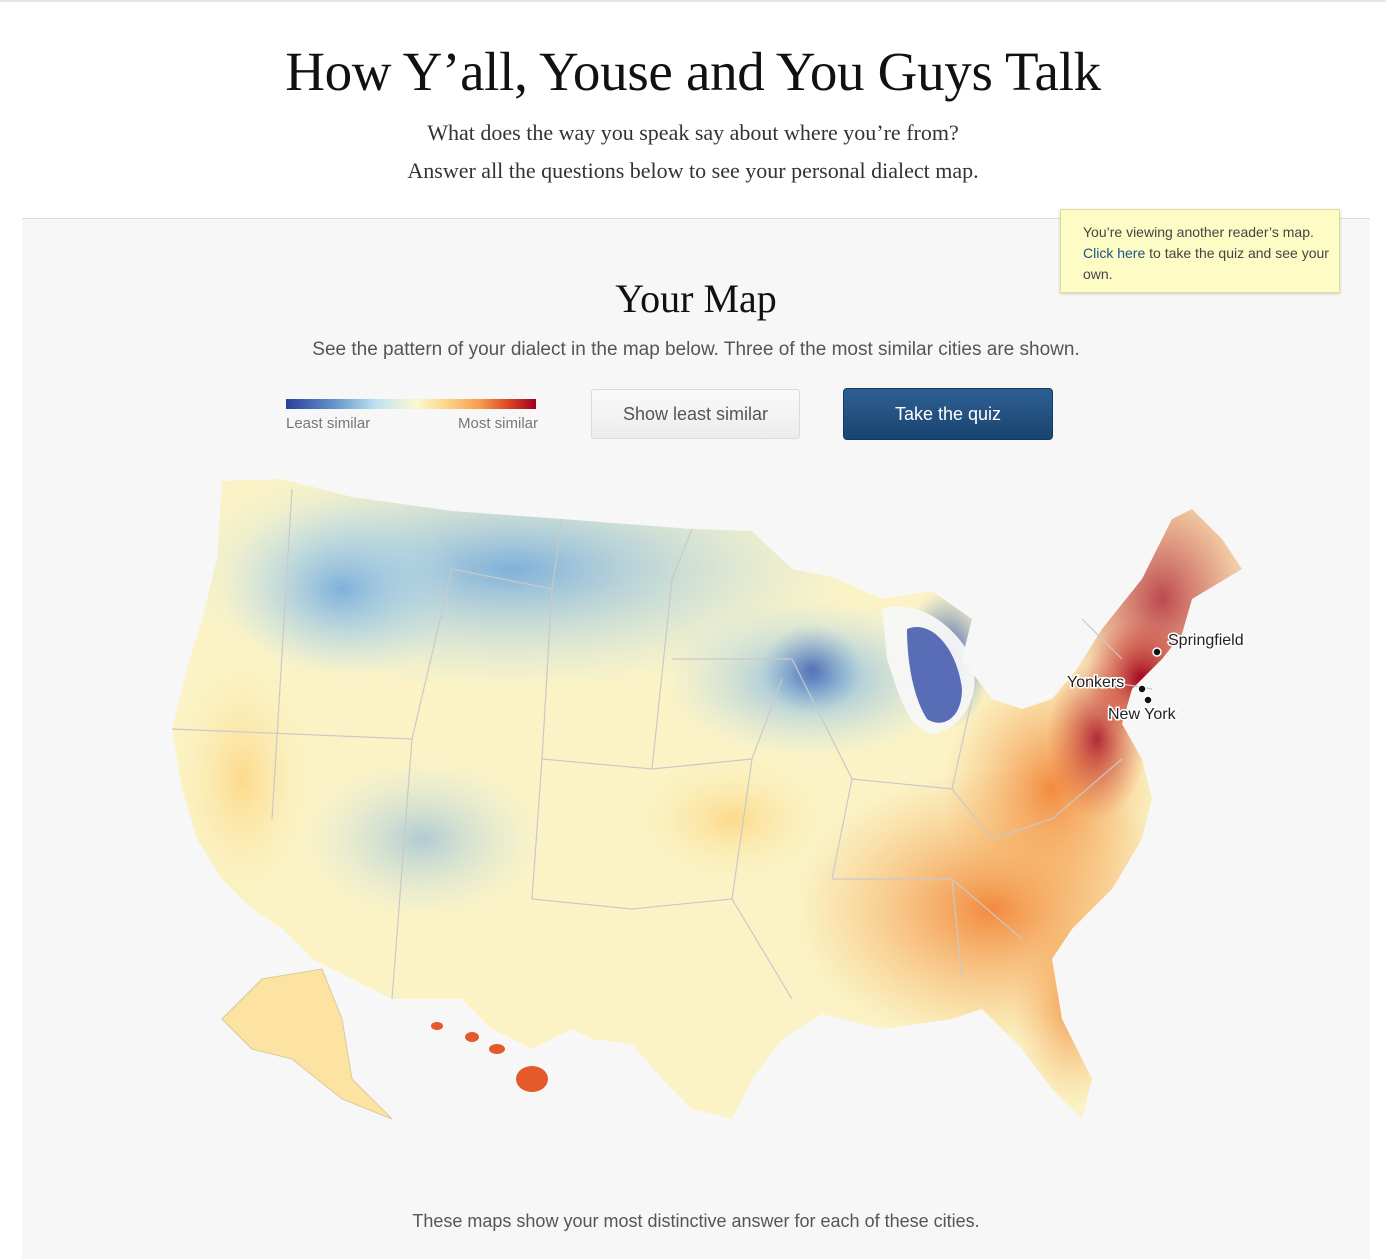 Image resolution: width=1386 pixels, height=1259 pixels. I want to click on city-label-yonkers: Yonkers, so click(1095, 682).